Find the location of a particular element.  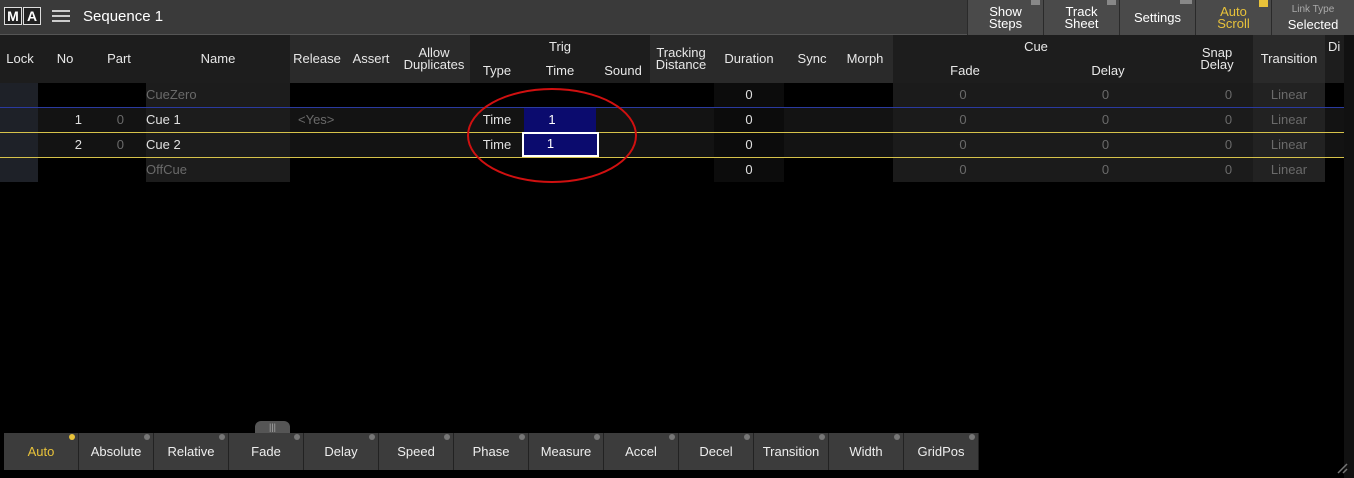

ma-logo: M A is located at coordinates (22, 16).